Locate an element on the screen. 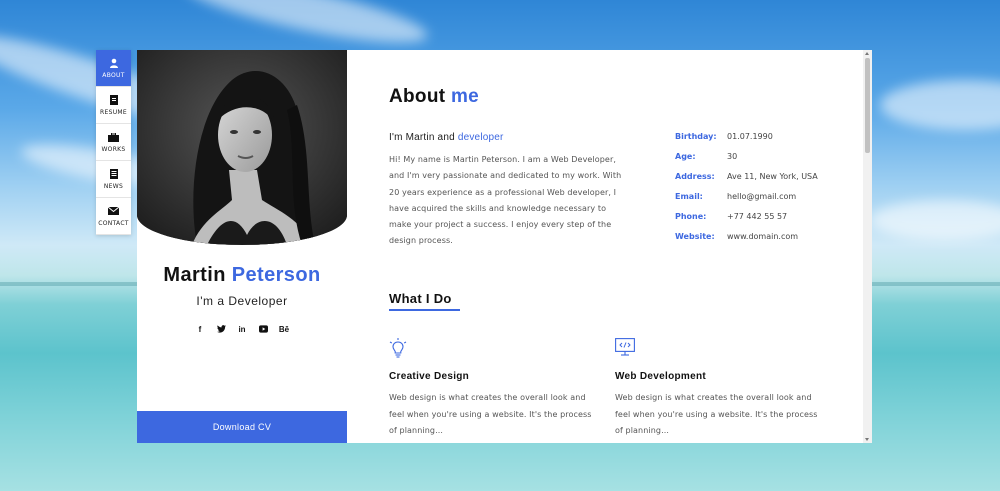 The height and width of the screenshot is (491, 1000). intro-heading: I'm Martin and developer is located at coordinates (446, 137).